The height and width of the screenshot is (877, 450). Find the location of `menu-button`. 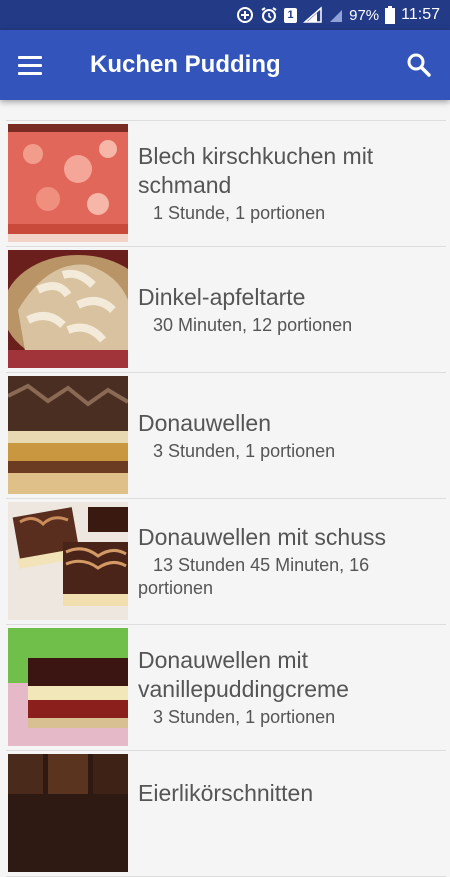

menu-button is located at coordinates (35, 65).